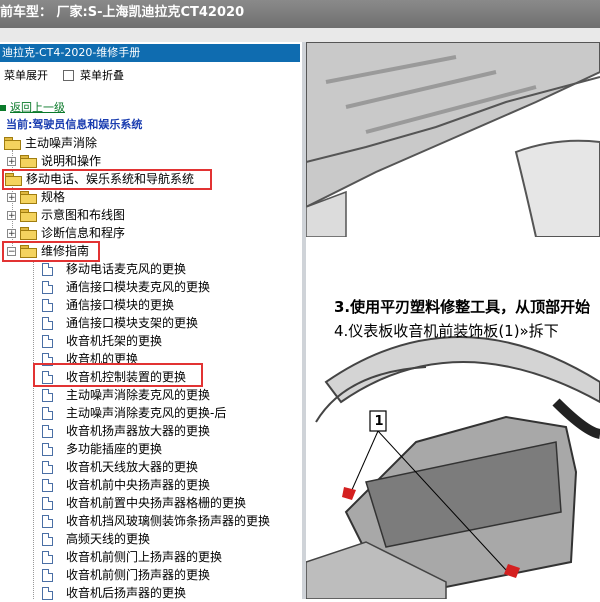 This screenshot has width=600, height=602. I want to click on tree-doc-label: 移动电话麦克风的更换, so click(126, 269).